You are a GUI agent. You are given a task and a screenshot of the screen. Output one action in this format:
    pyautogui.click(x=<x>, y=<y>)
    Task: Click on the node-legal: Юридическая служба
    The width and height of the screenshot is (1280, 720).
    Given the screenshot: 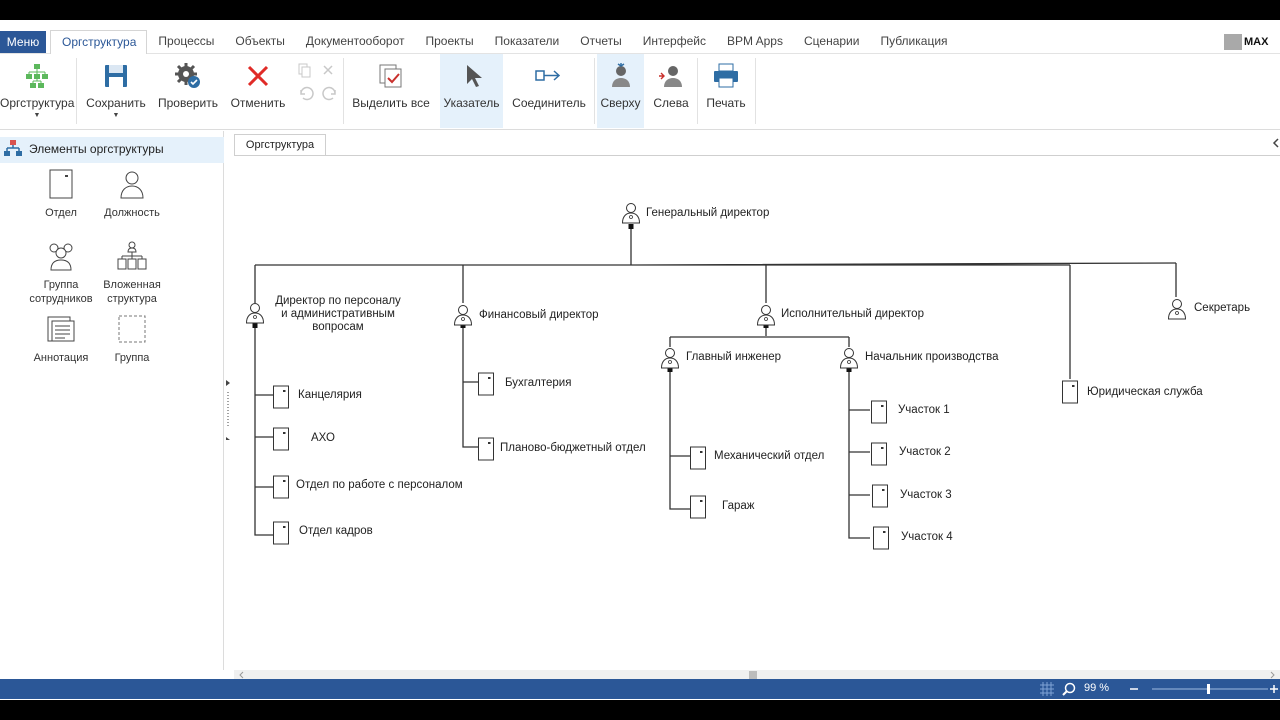 What is the action you would take?
    pyautogui.click(x=1133, y=392)
    